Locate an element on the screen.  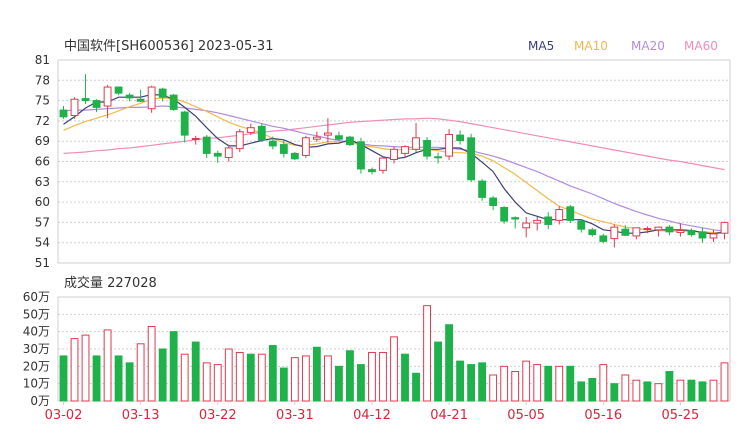
price-tick-label: 78 is located at coordinates (42, 80).